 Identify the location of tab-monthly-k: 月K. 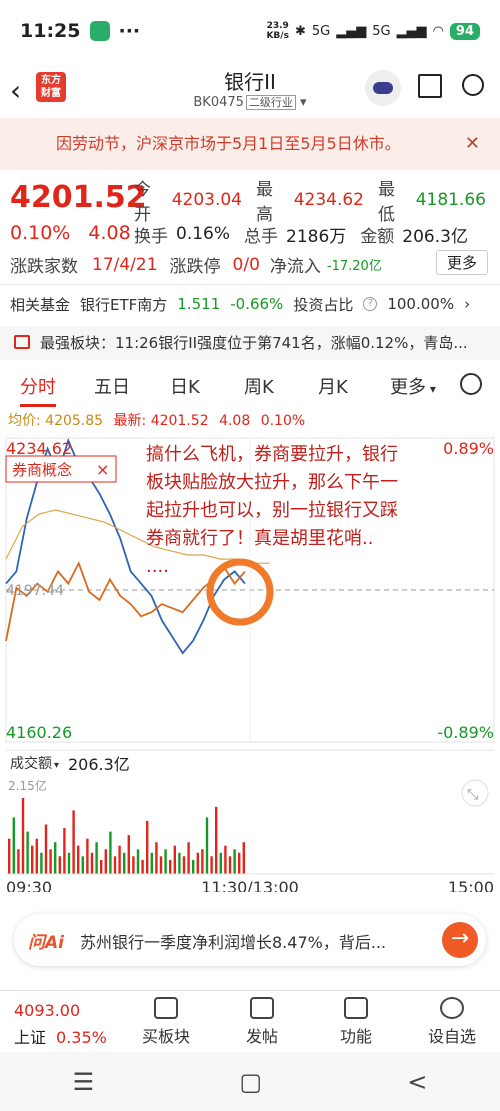
(333, 386).